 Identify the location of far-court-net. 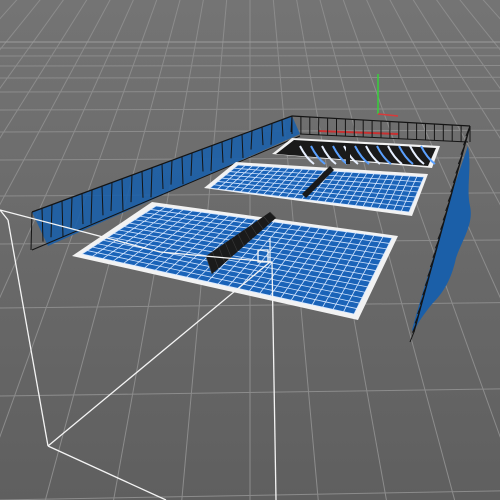
(348, 154).